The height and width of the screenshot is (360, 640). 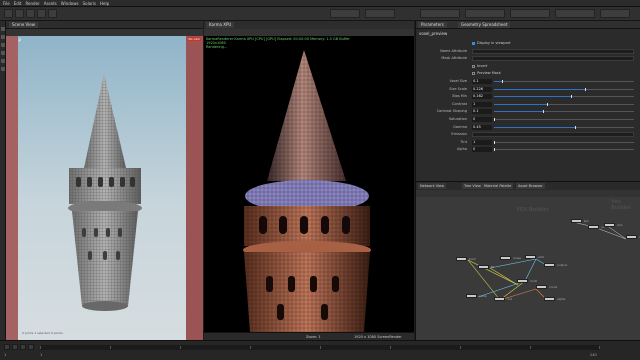 I want to click on start-frame: 1, so click(x=41, y=355).